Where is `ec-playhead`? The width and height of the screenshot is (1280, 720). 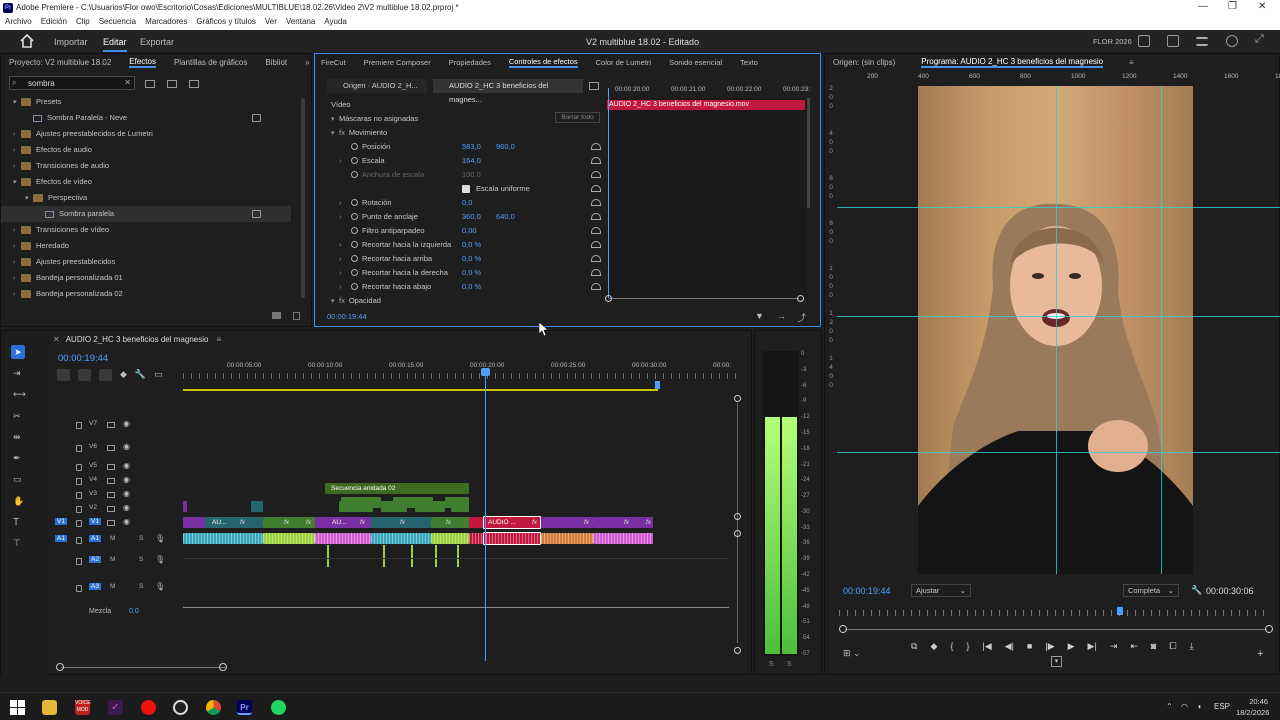 ec-playhead is located at coordinates (608, 193).